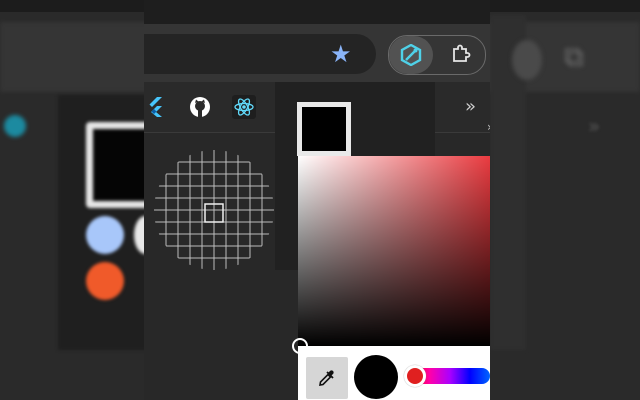 Image resolution: width=640 pixels, height=400 pixels. Describe the element at coordinates (105, 281) in the screenshot. I see `background-color-circle-orange` at that location.